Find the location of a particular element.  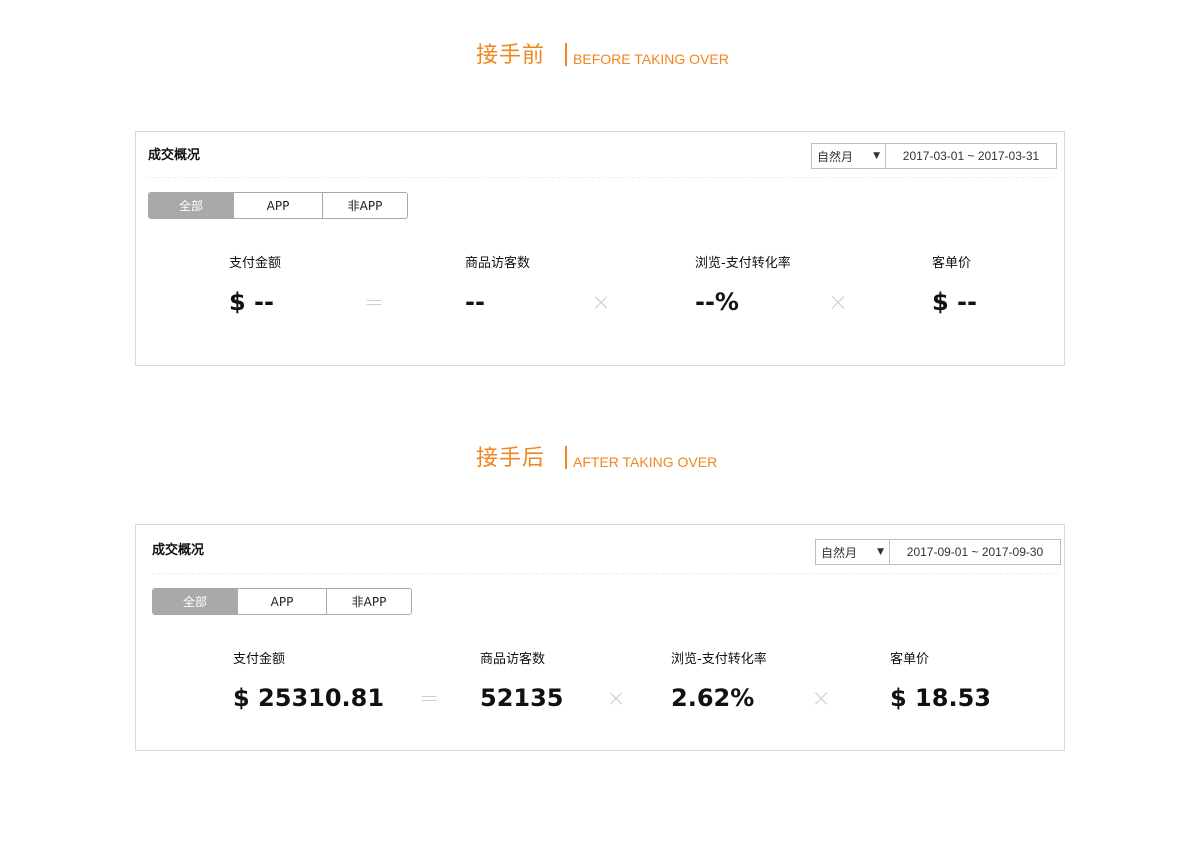

metric-value-avg-order-value: $ 18.53 is located at coordinates (940, 698).